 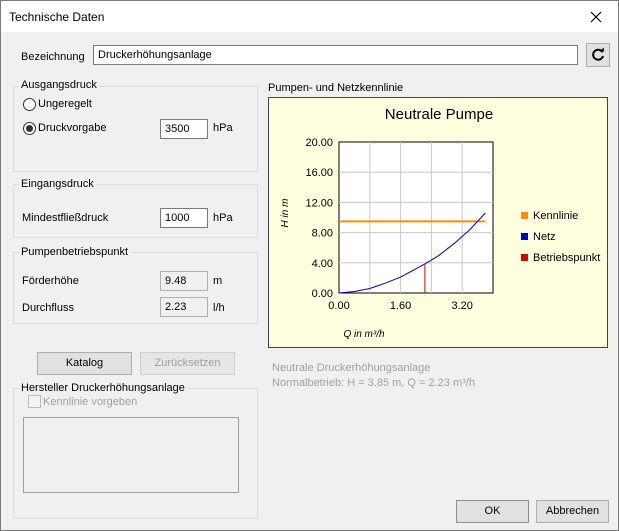 What do you see at coordinates (34, 401) in the screenshot?
I see `kennlinie-vorgeben-checkbox` at bounding box center [34, 401].